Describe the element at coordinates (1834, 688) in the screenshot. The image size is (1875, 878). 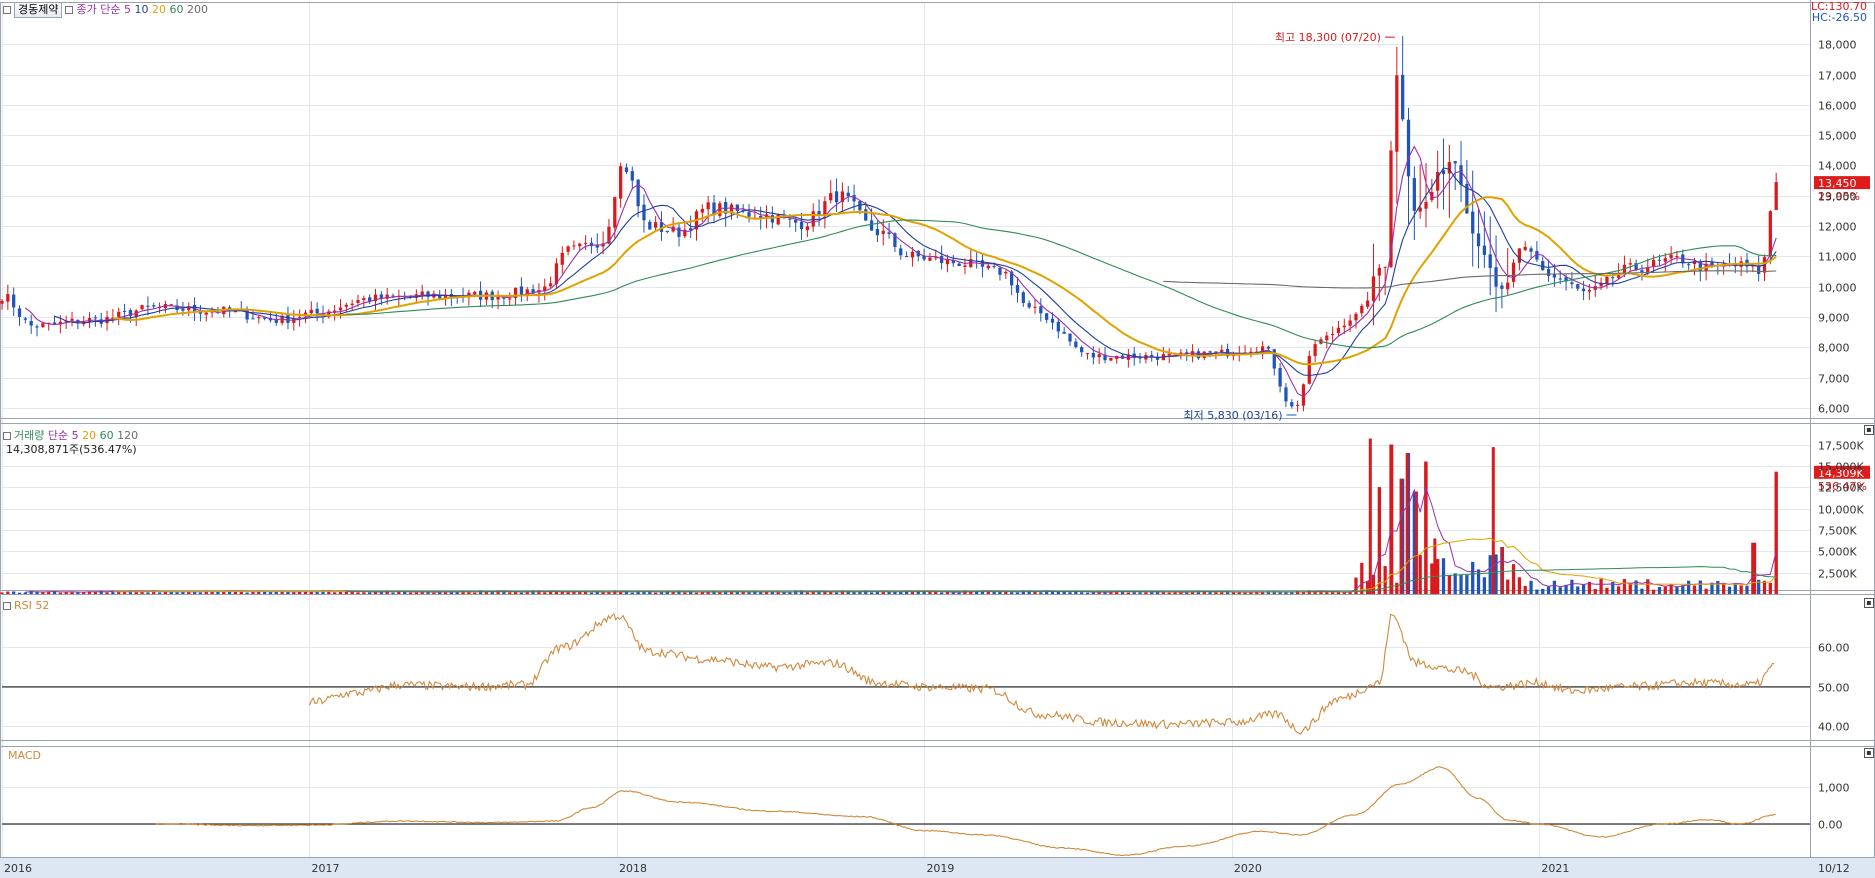
I see `rsi-tick-label: 50.00` at that location.